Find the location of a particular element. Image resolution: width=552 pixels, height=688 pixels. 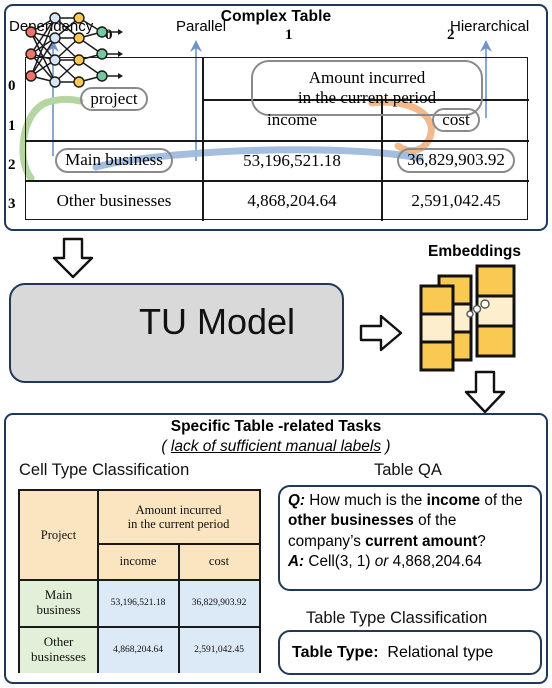

down-arrow-table-to-model-icon is located at coordinates (73, 258).